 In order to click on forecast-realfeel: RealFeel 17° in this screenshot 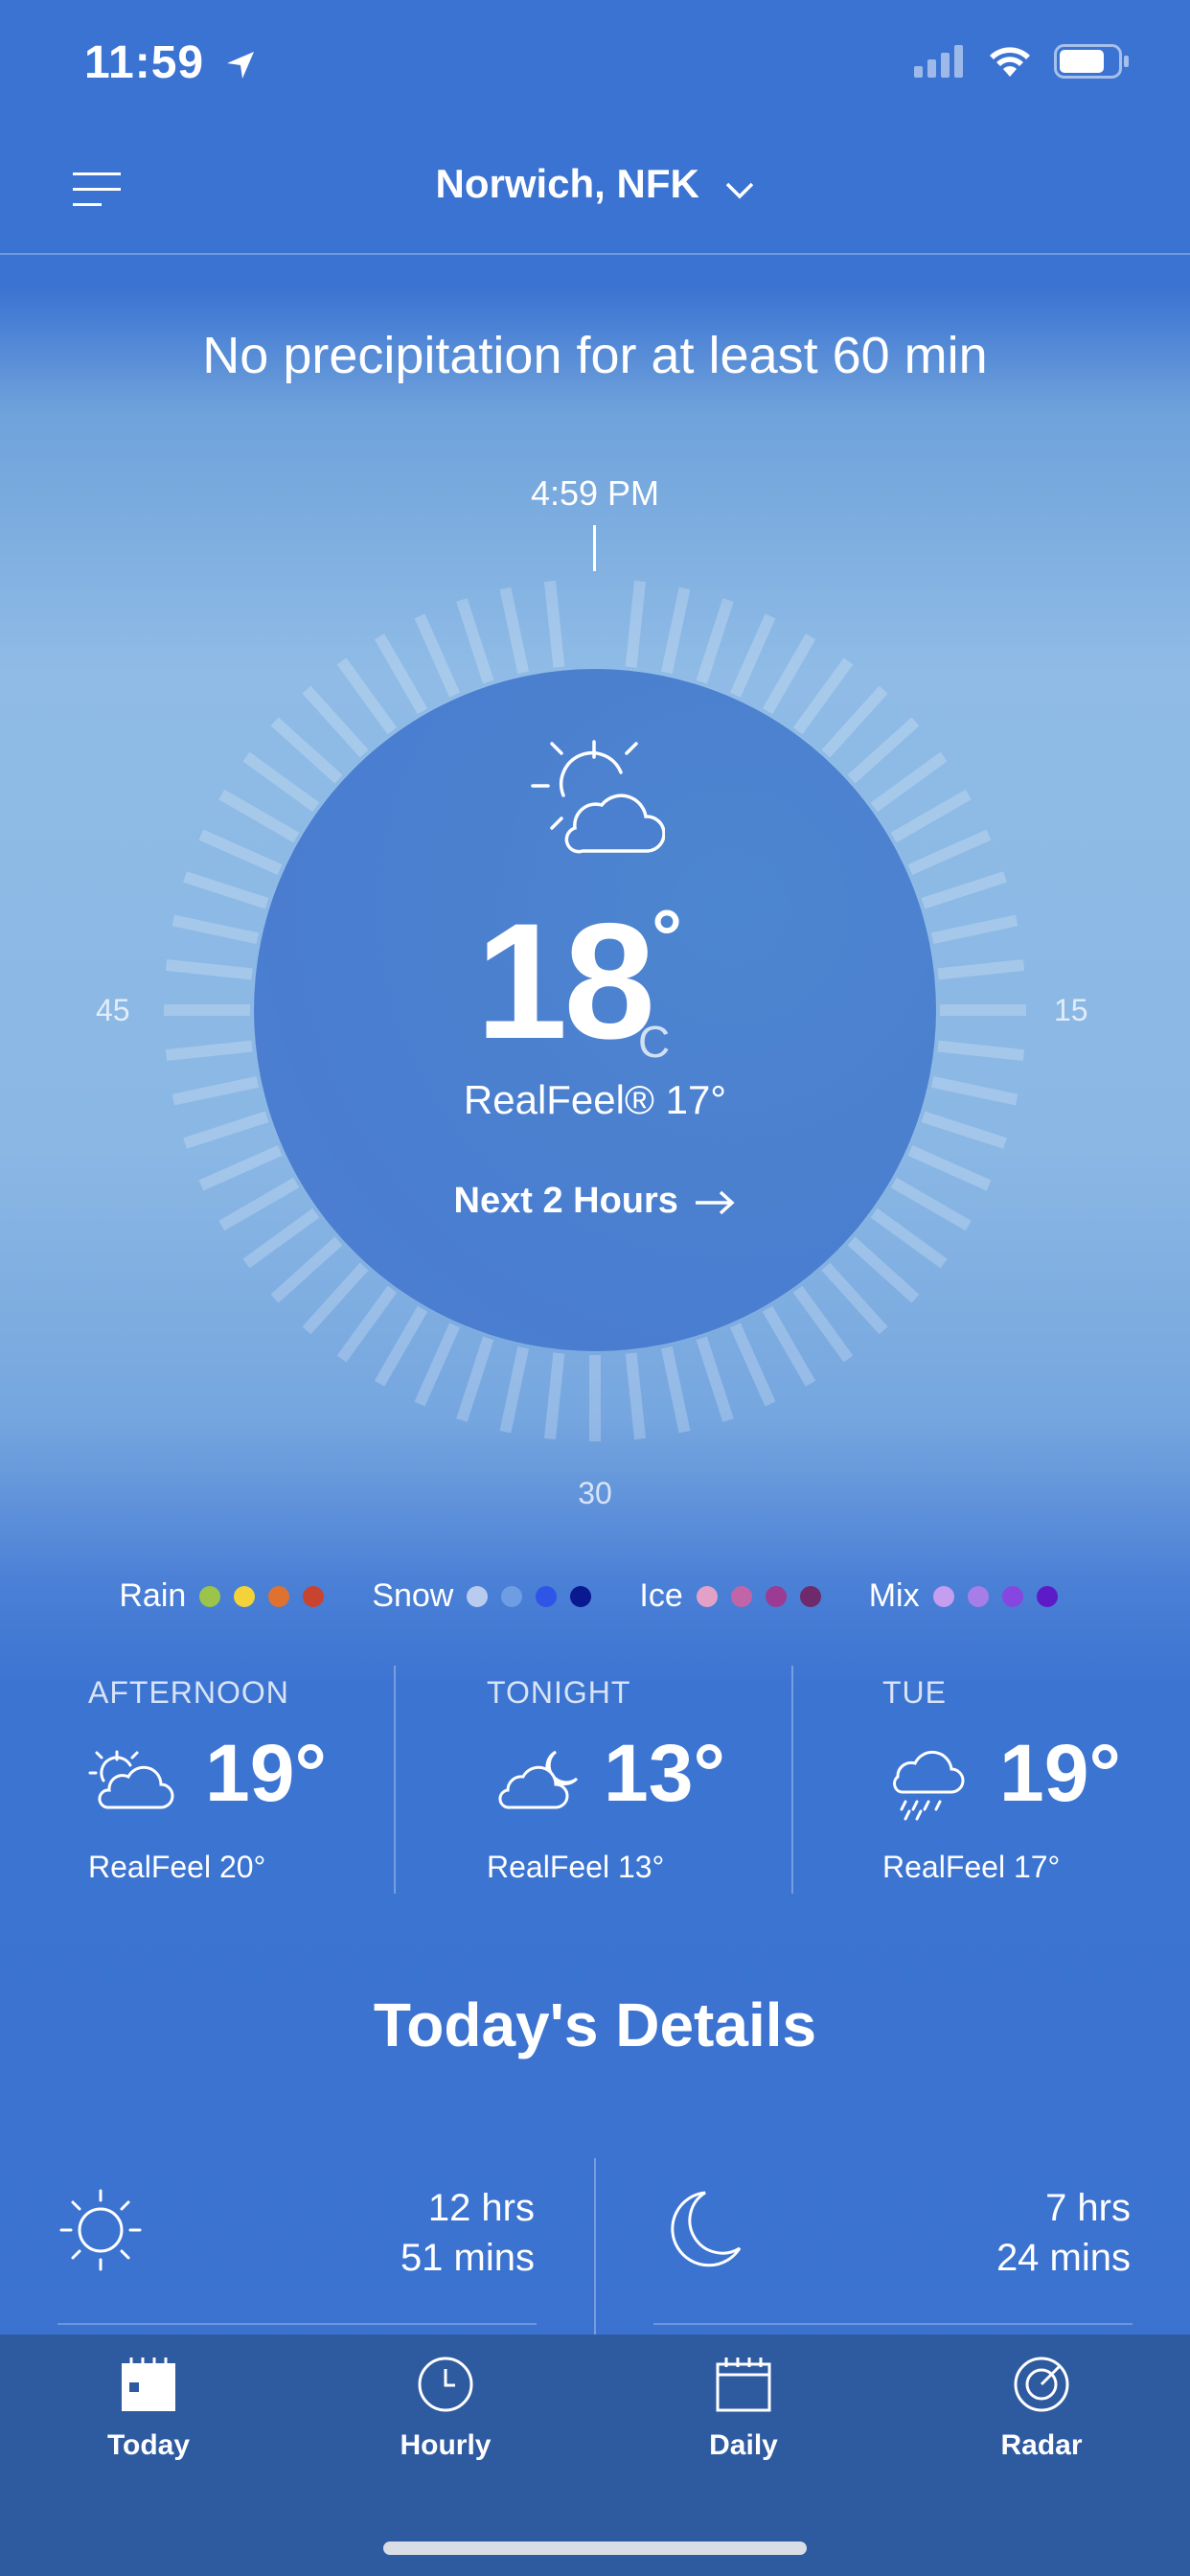, I will do `click(972, 1867)`.